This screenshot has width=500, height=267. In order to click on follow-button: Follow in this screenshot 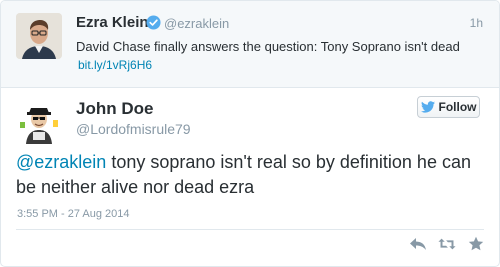, I will do `click(448, 107)`.